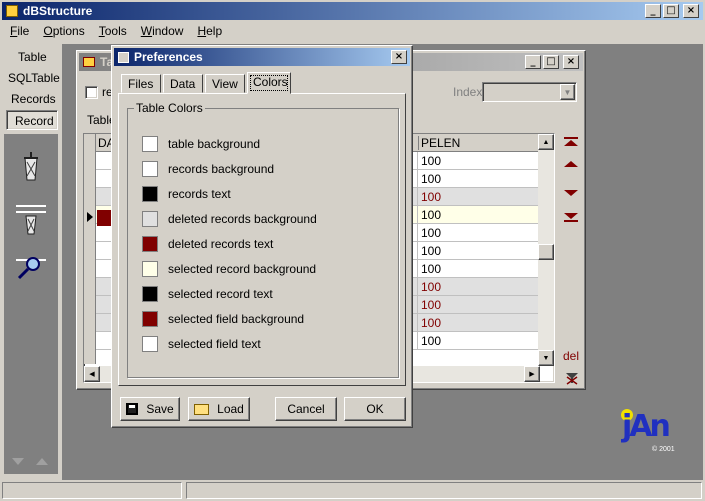 This screenshot has width=705, height=501. What do you see at coordinates (183, 83) in the screenshot?
I see `prefs-tab-data: Data` at bounding box center [183, 83].